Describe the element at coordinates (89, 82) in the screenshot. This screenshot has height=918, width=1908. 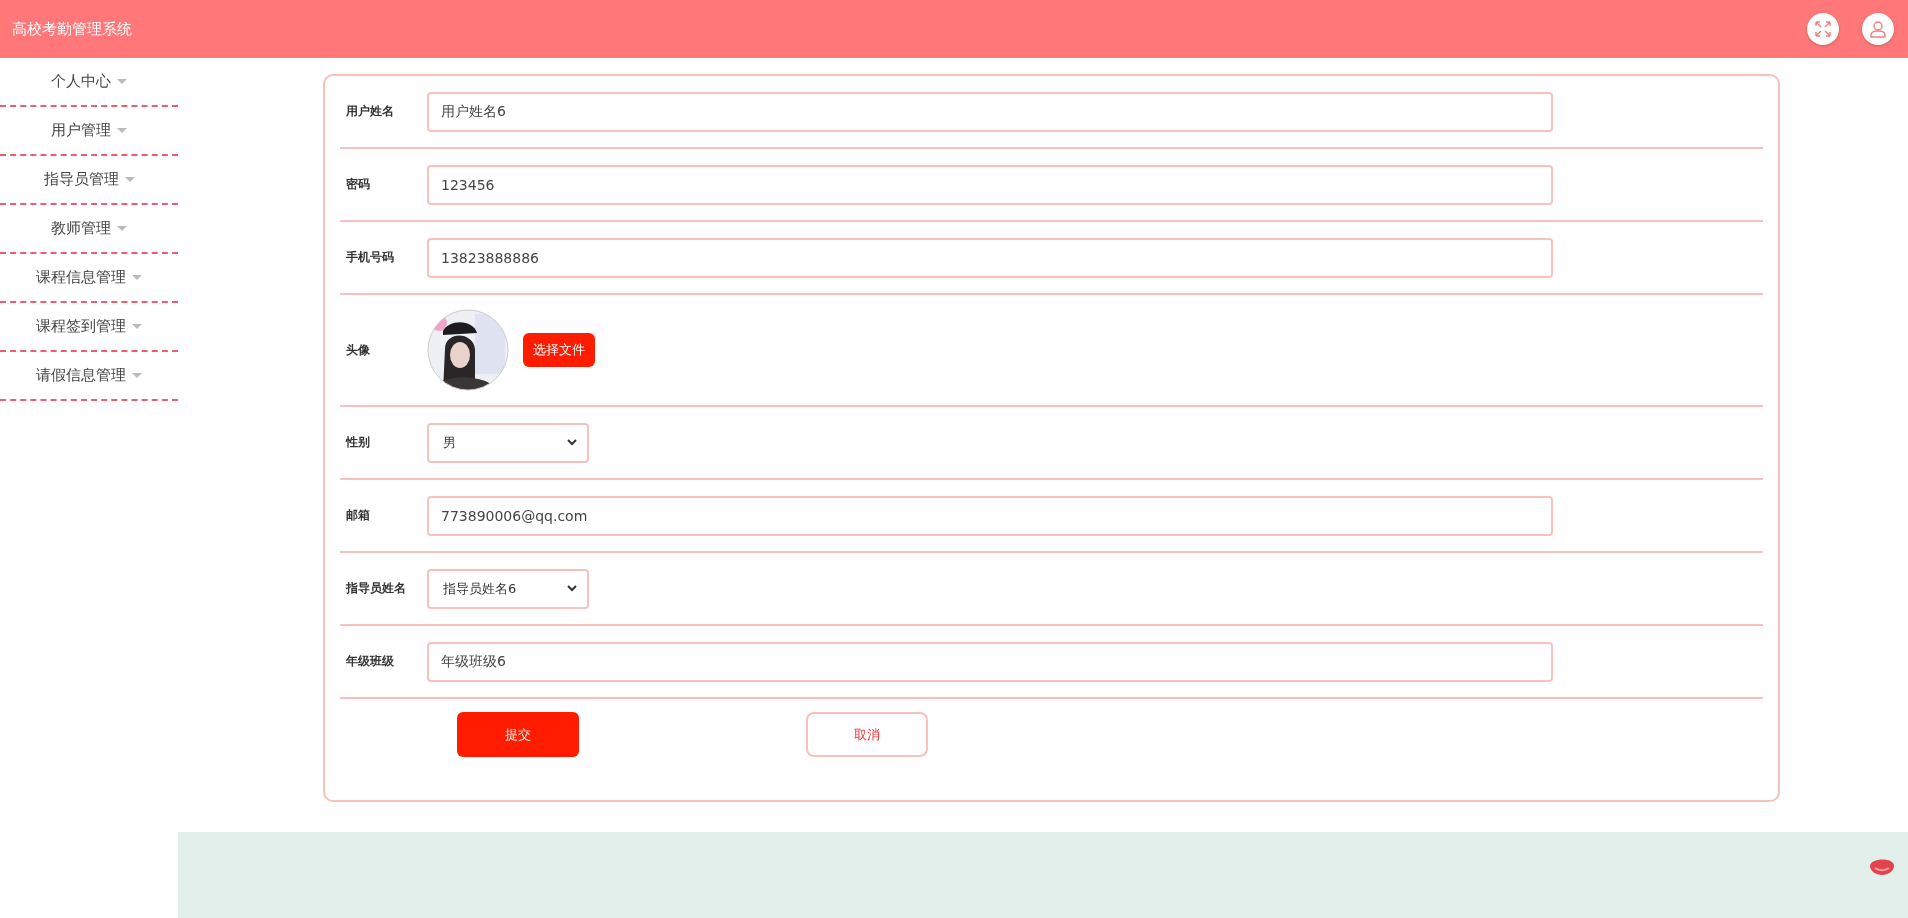
I see `sidebar-item: 个人中心` at that location.